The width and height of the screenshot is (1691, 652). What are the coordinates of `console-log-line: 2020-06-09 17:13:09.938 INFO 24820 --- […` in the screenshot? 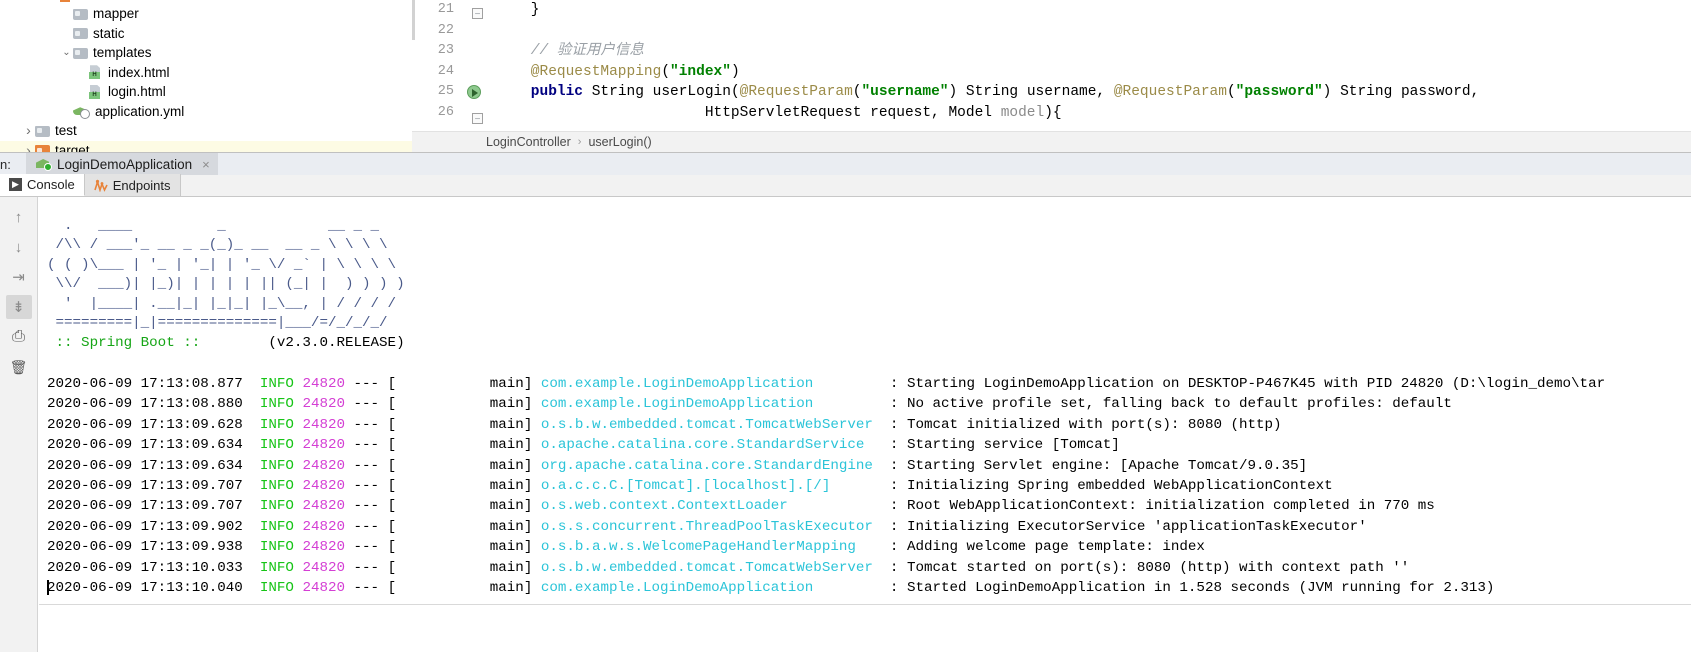 It's located at (865, 547).